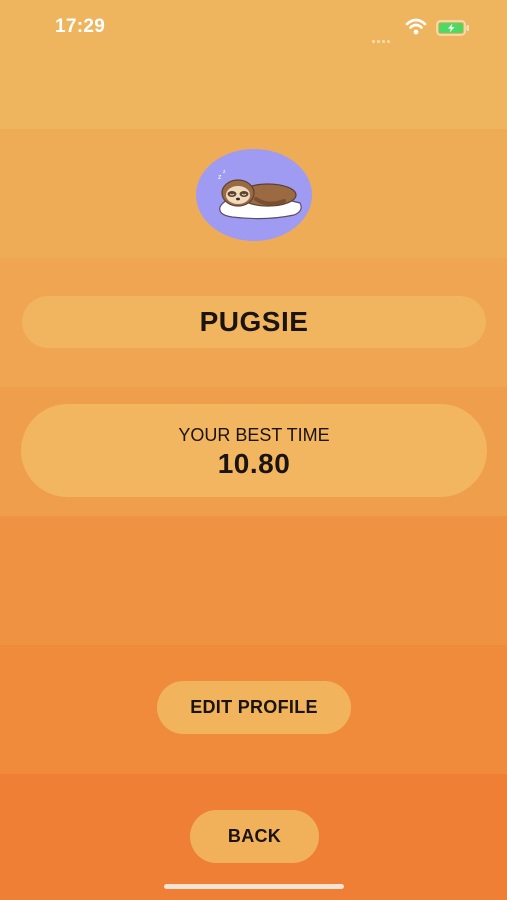 This screenshot has width=507, height=900. What do you see at coordinates (80, 26) in the screenshot?
I see `status-time: 17:29` at bounding box center [80, 26].